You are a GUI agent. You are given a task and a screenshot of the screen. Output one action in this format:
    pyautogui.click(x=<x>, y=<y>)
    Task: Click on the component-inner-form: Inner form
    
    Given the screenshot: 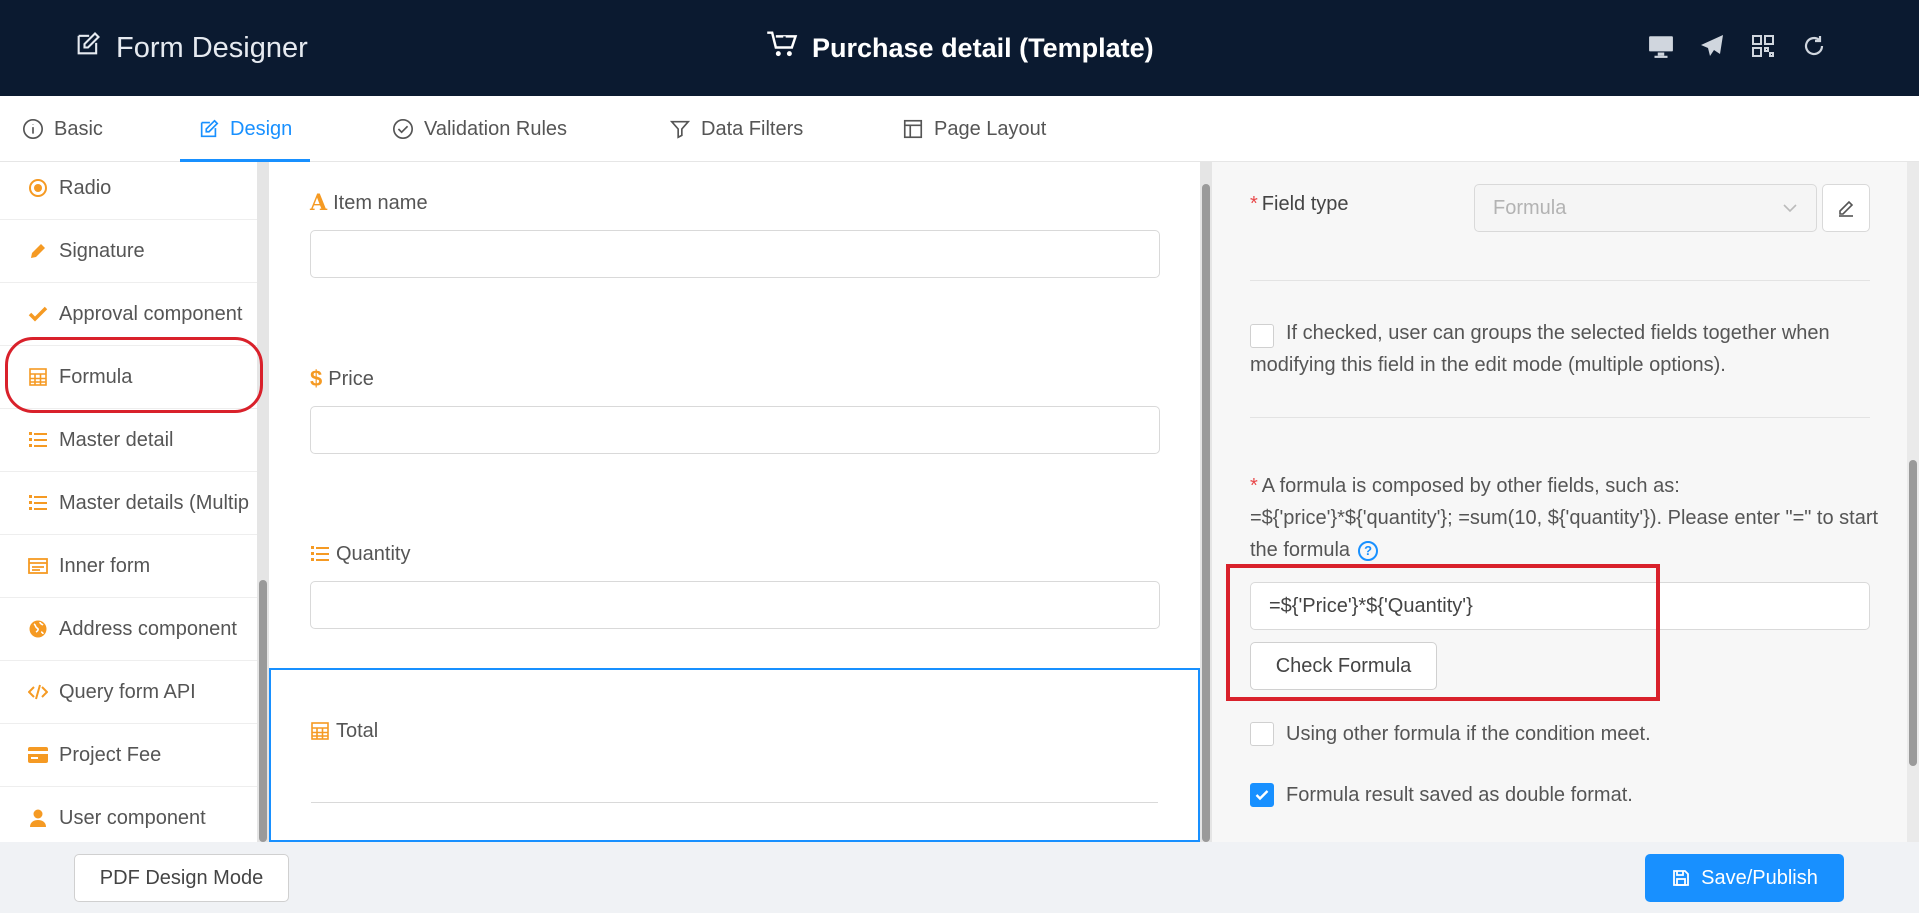 What is the action you would take?
    pyautogui.click(x=128, y=566)
    